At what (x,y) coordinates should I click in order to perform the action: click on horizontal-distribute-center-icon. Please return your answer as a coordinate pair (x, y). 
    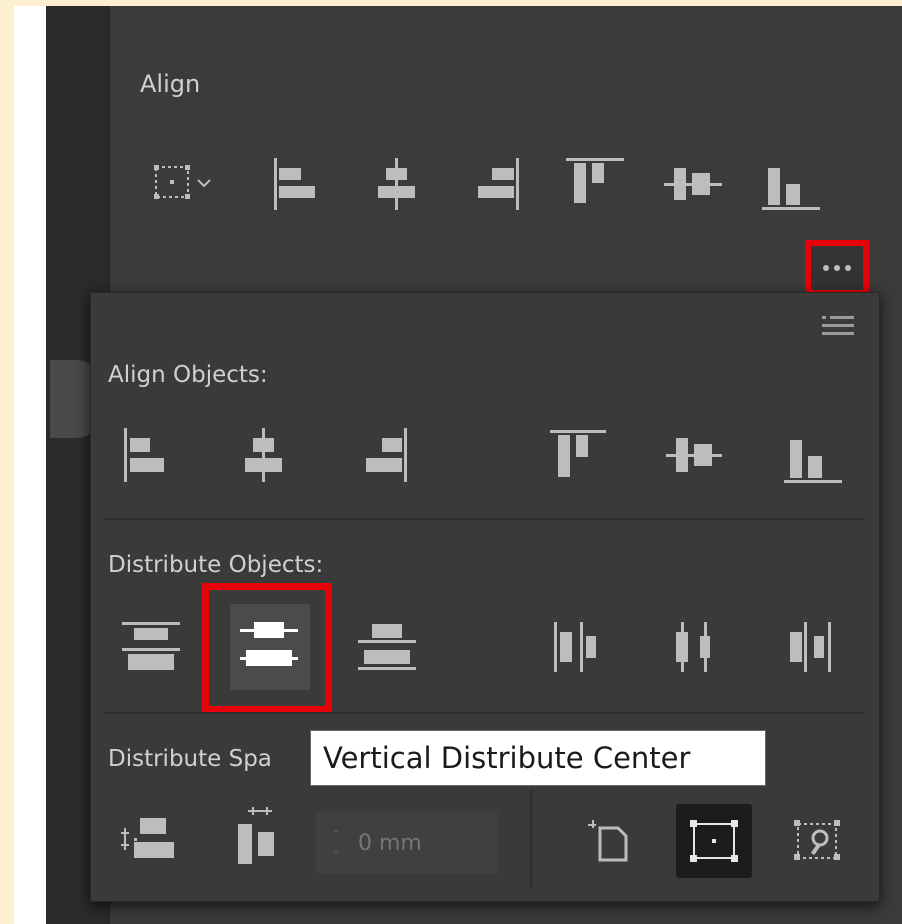
    Looking at the image, I should click on (693, 647).